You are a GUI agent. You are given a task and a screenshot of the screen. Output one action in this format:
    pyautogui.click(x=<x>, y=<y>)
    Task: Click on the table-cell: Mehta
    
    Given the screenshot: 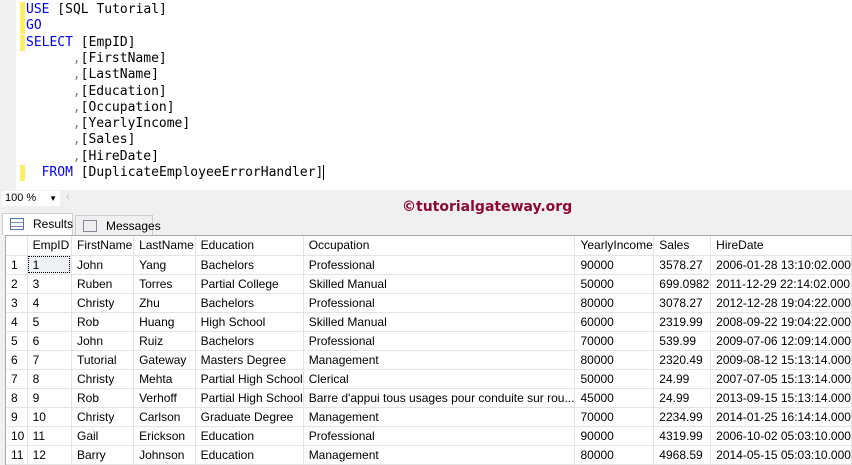 What is the action you would take?
    pyautogui.click(x=164, y=379)
    